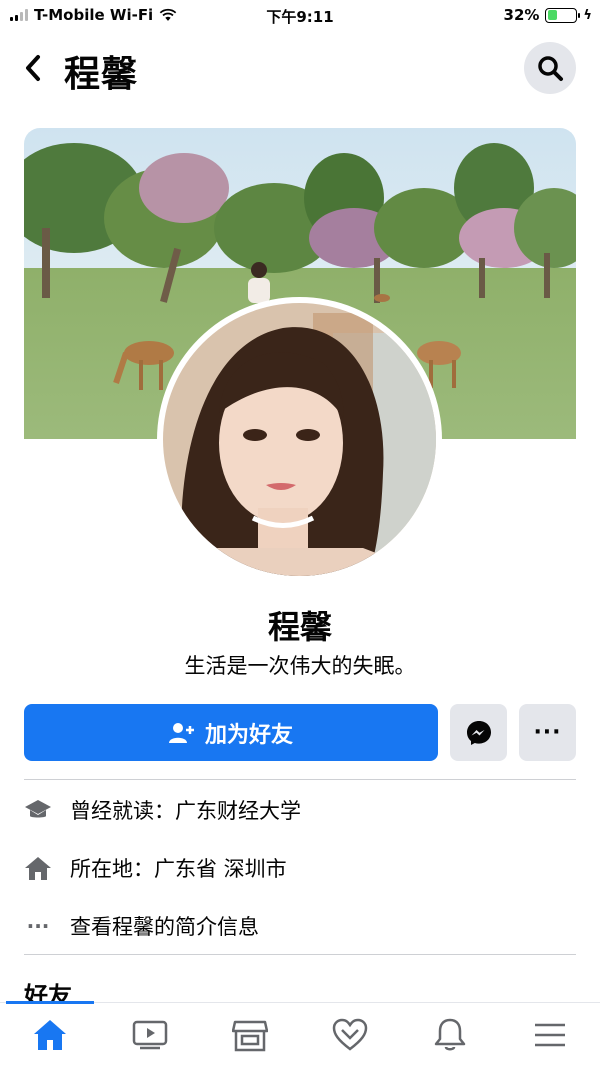  Describe the element at coordinates (299, 627) in the screenshot. I see `profile-name: 程馨` at that location.